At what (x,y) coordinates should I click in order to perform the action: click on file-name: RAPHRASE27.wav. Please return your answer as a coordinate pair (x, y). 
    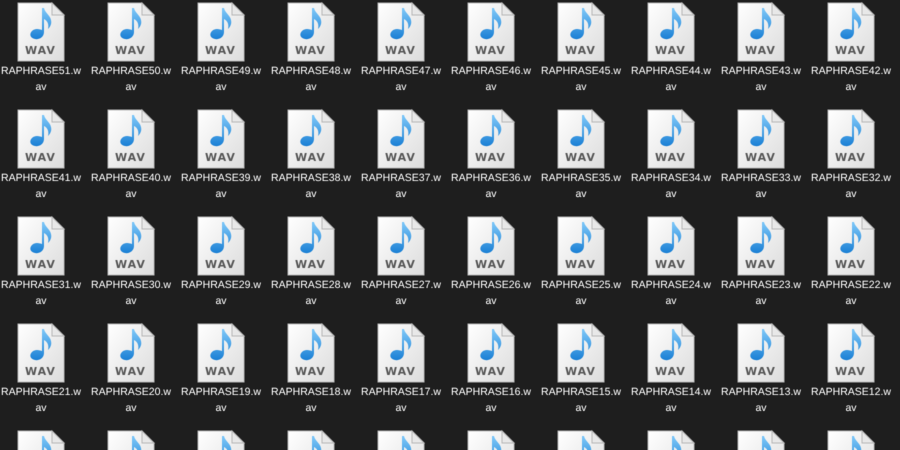
    Looking at the image, I should click on (401, 293).